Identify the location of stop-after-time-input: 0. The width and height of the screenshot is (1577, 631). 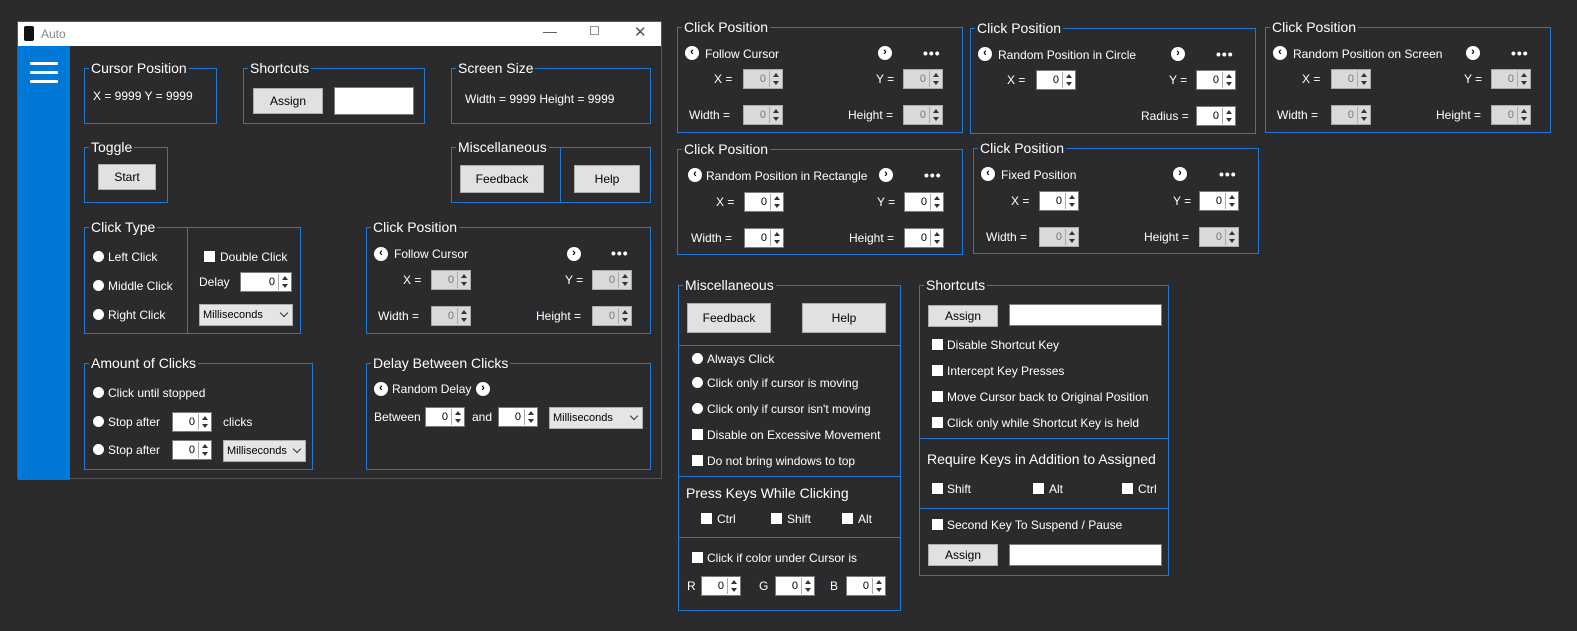
(192, 450).